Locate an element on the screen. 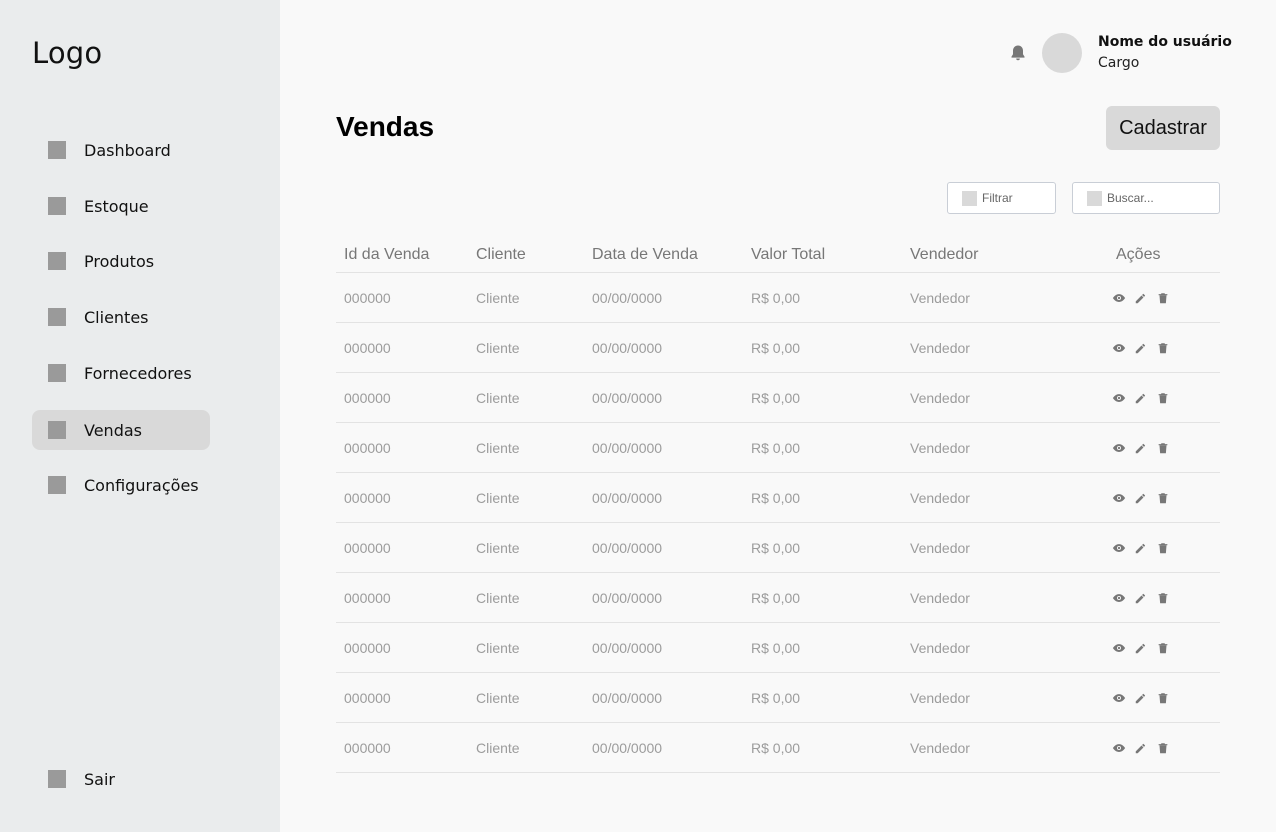 This screenshot has height=832, width=1276. search-input is located at coordinates (1162, 198).